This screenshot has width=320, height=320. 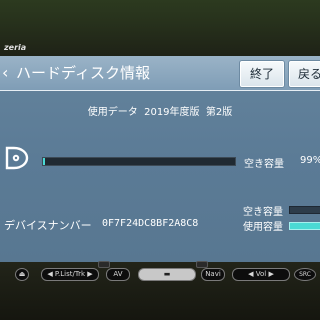 What do you see at coordinates (262, 74) in the screenshot?
I see `end-button: 終了` at bounding box center [262, 74].